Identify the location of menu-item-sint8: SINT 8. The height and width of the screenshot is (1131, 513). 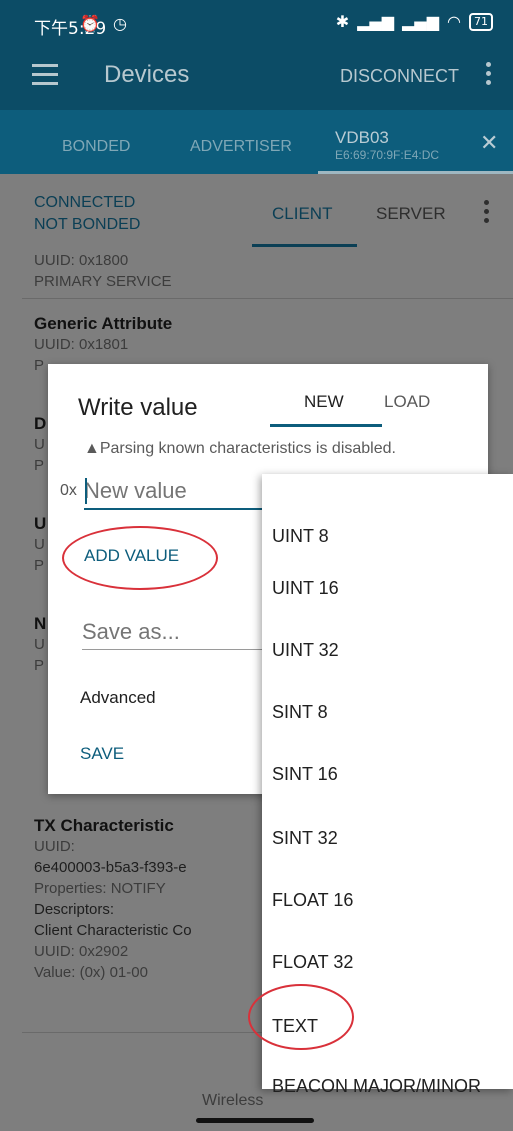
(300, 712).